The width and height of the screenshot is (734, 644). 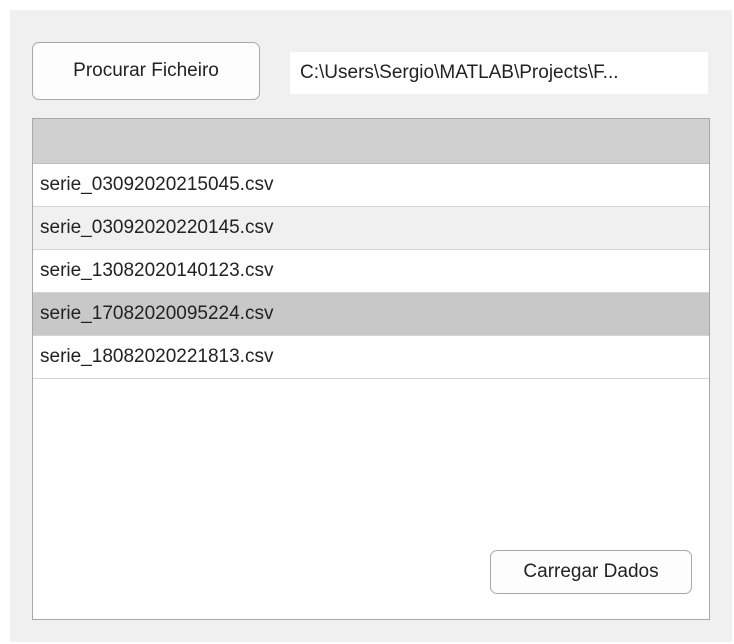 I want to click on browse-file-button: Procurar Ficheiro, so click(x=146, y=71).